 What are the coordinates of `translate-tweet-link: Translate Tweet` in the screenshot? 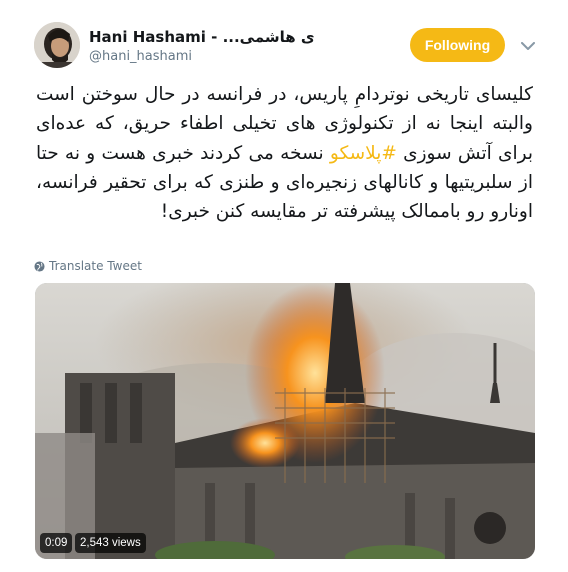 It's located at (88, 266).